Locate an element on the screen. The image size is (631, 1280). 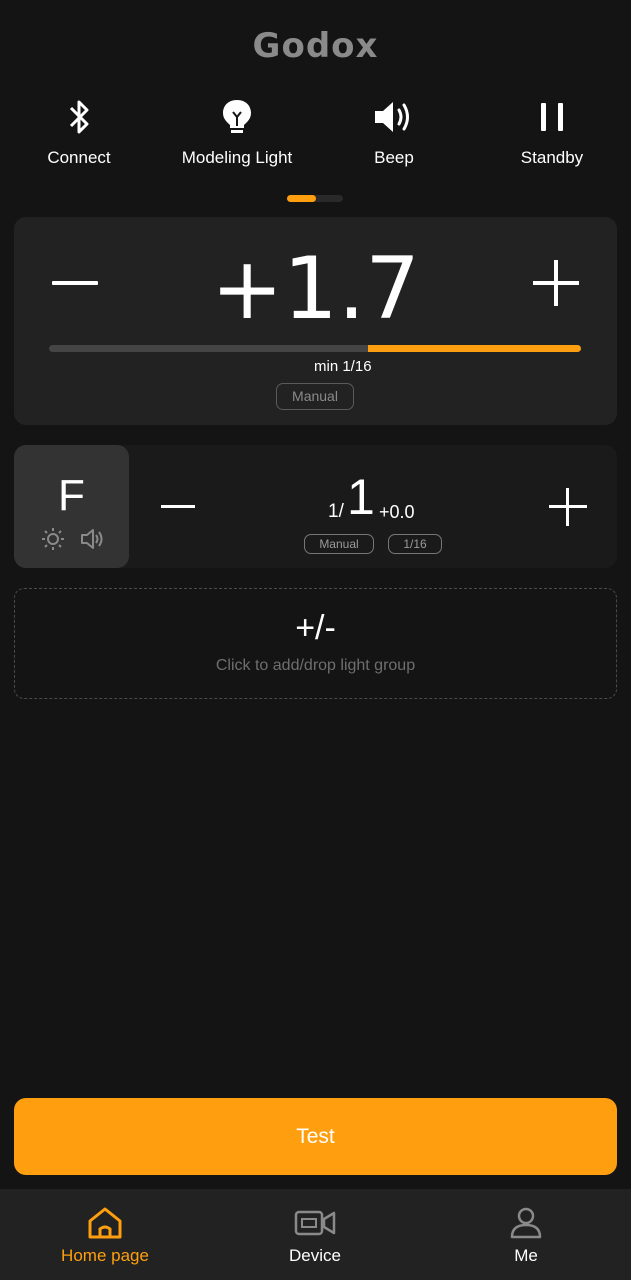
master-power-slider is located at coordinates (315, 348).